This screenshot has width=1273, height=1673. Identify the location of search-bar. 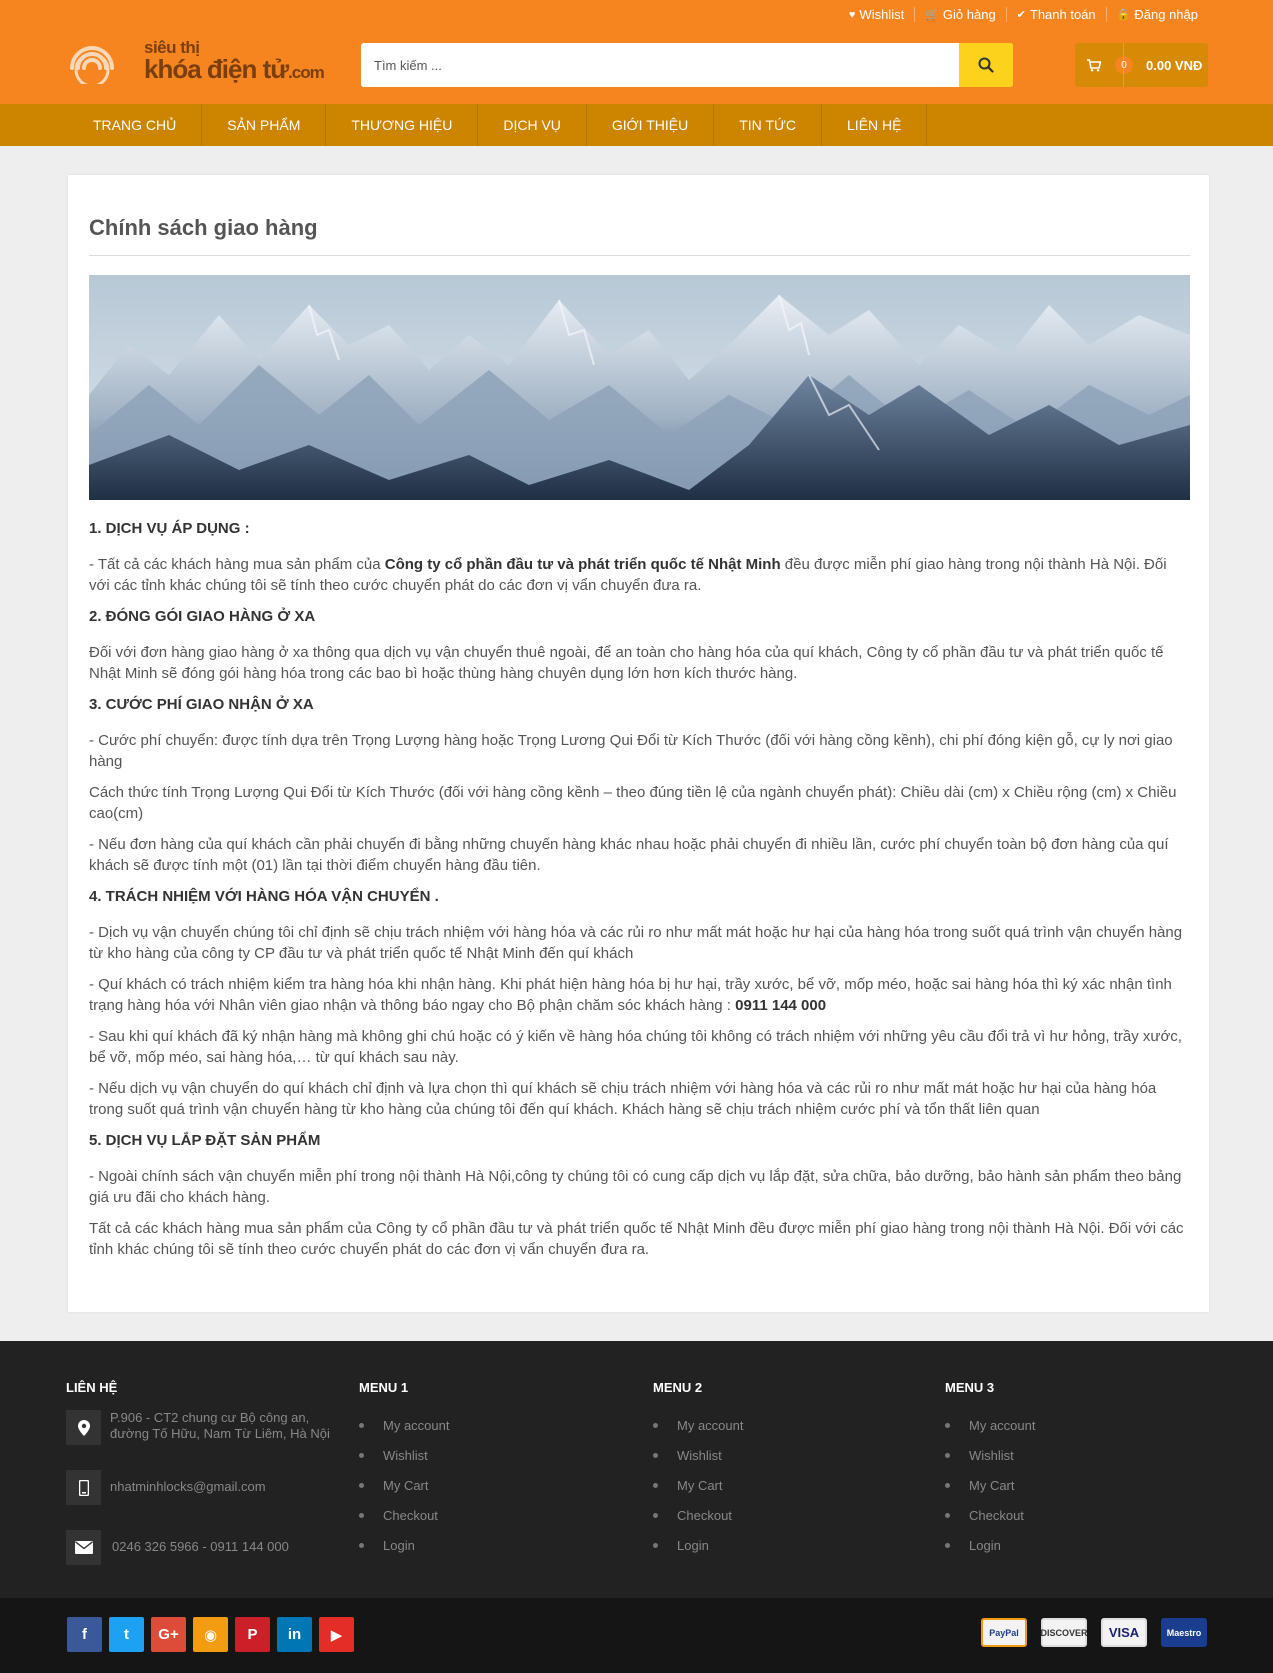
(687, 65).